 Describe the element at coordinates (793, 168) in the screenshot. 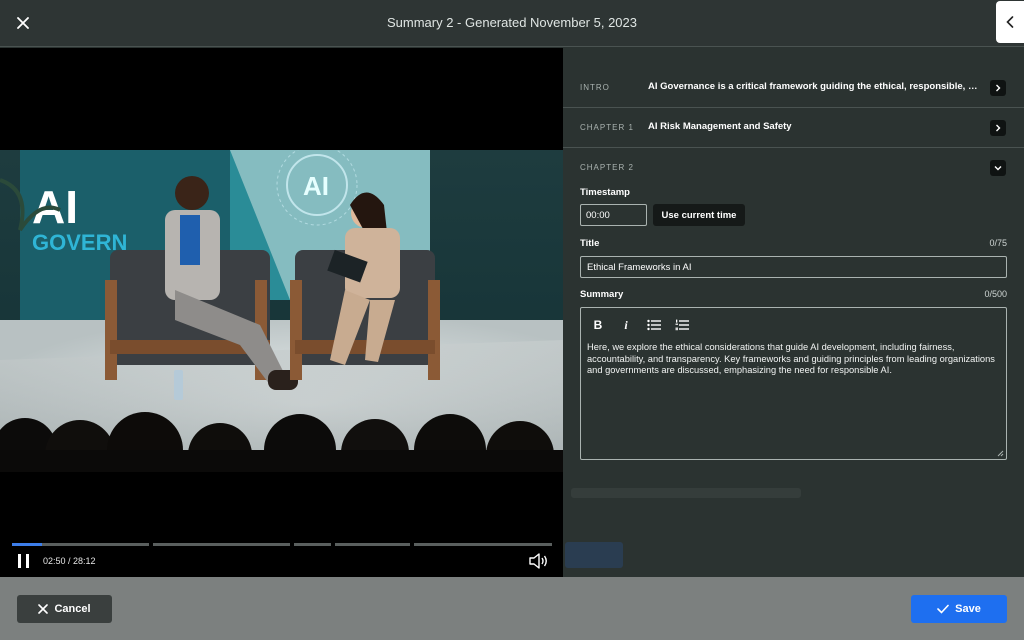

I see `chapter-row-2: CHAPTER 2` at that location.